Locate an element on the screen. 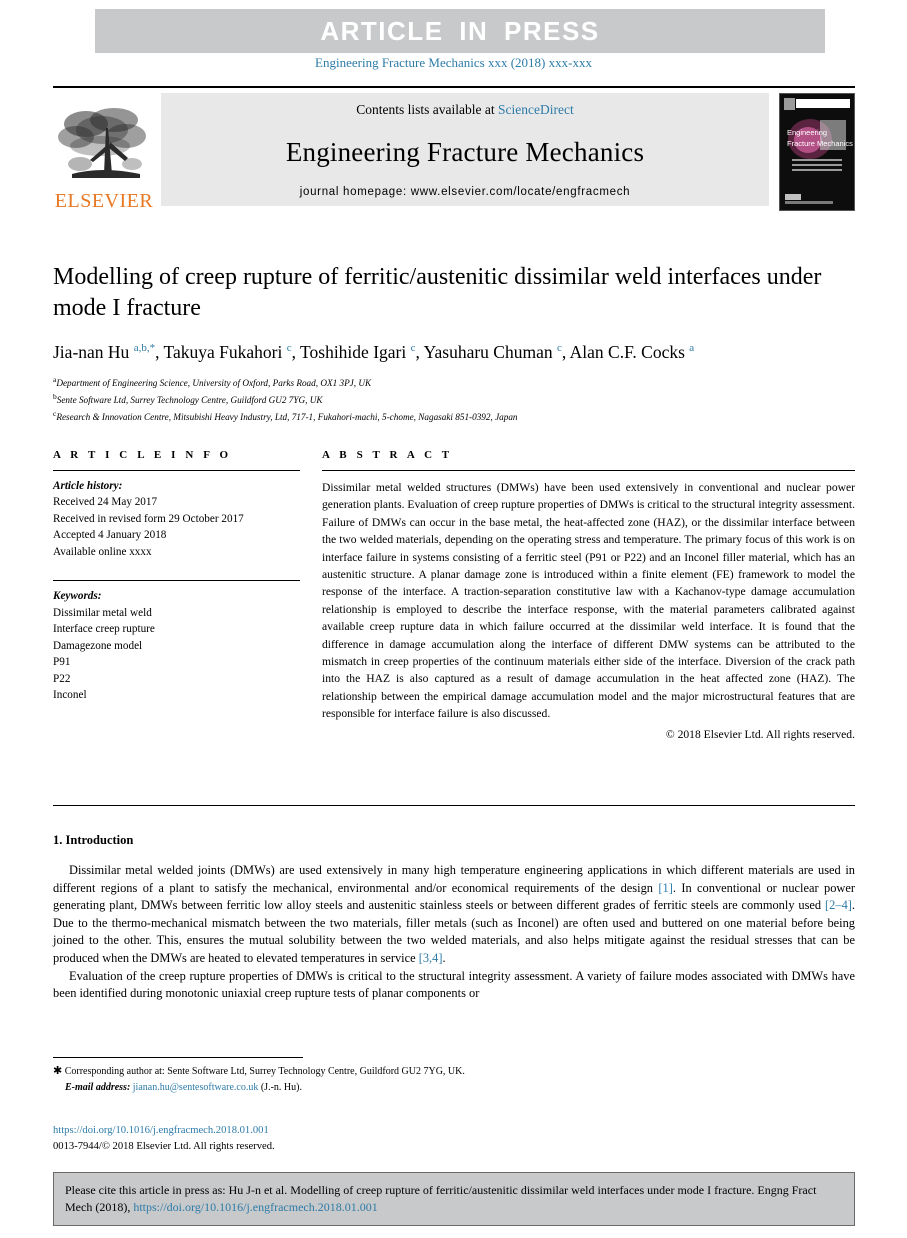  elsevier-wordmark: ELSEVIER is located at coordinates (104, 201).